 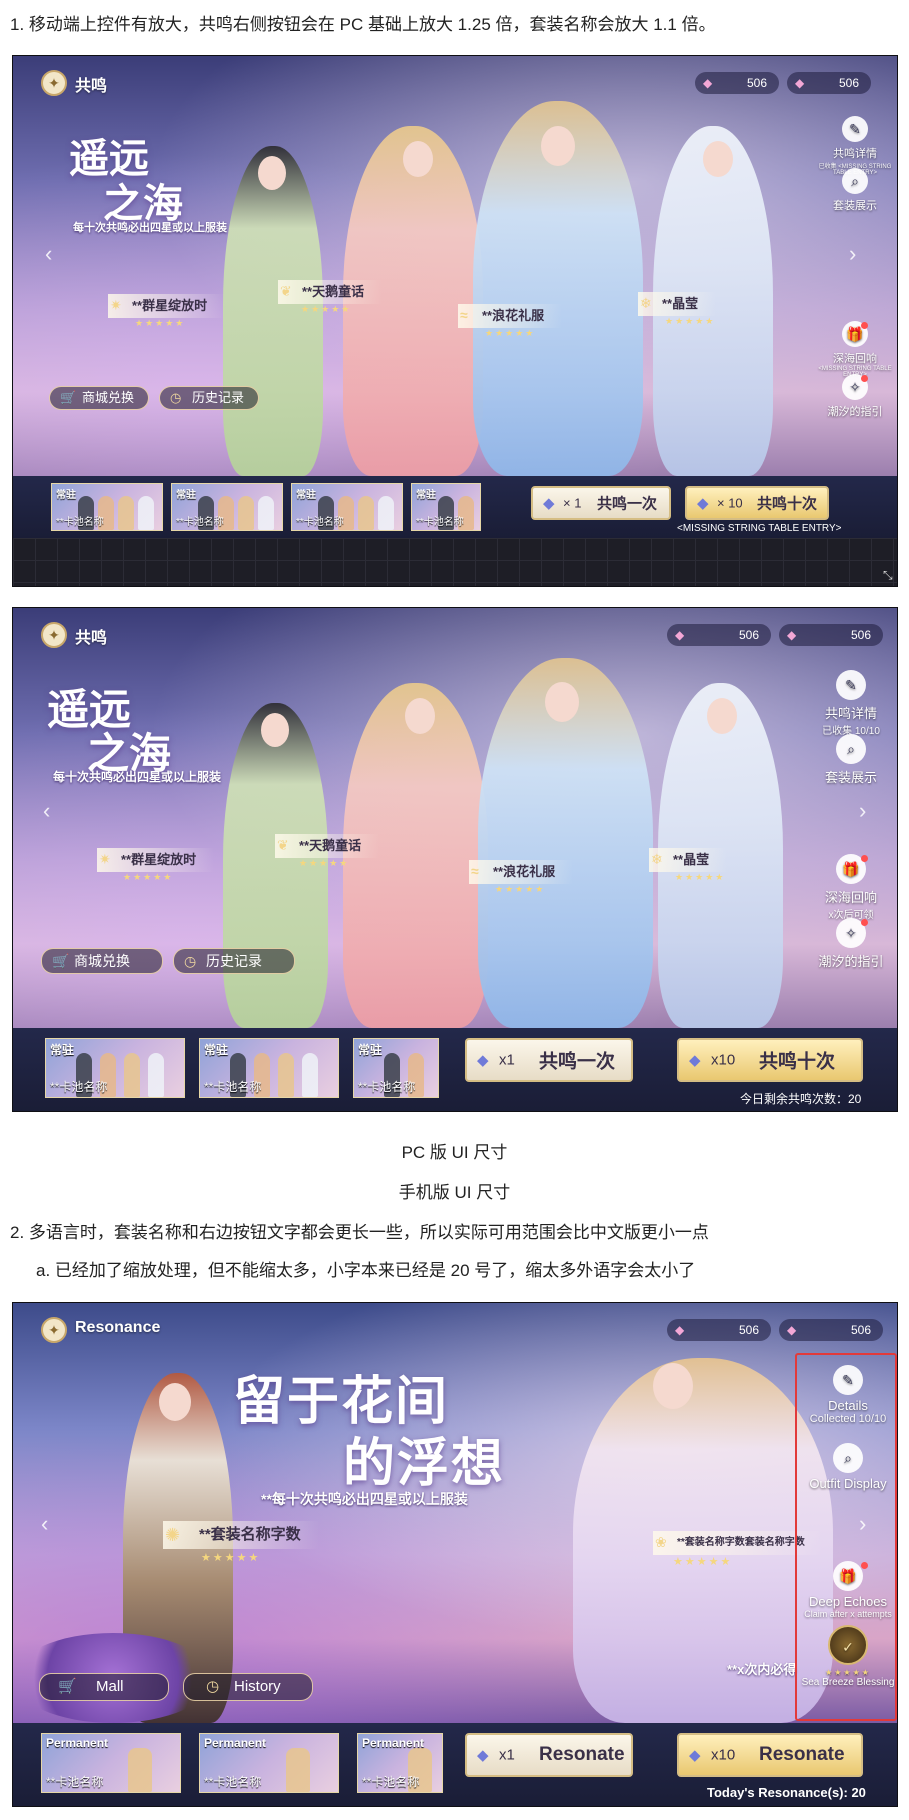 What do you see at coordinates (846, 1537) in the screenshot?
I see `highlight-box` at bounding box center [846, 1537].